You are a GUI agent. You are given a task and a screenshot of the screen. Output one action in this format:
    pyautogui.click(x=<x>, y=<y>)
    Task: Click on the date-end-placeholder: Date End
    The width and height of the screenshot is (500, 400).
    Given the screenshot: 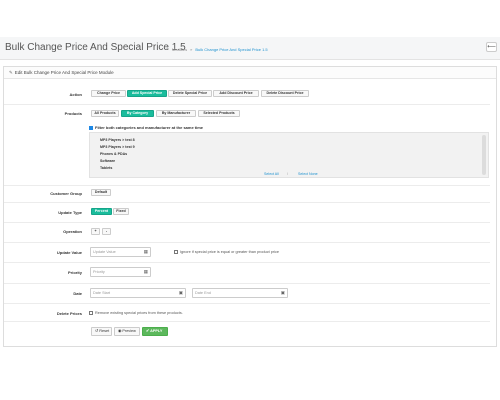 What is the action you would take?
    pyautogui.click(x=203, y=293)
    